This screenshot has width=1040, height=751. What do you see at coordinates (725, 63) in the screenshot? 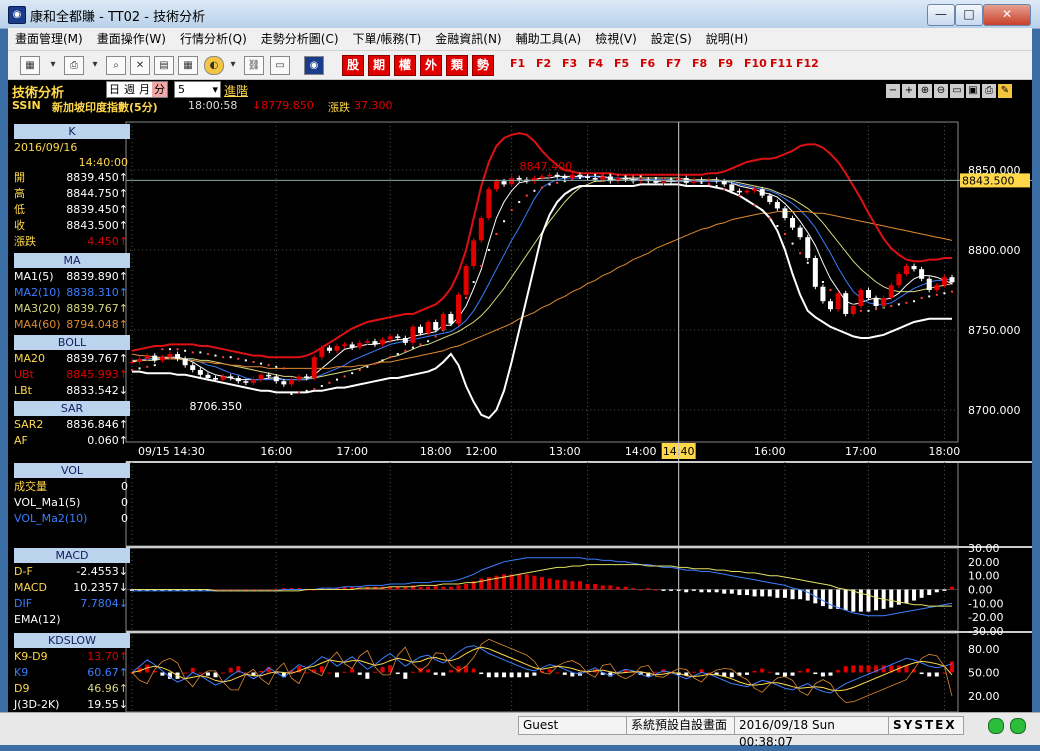
I see `fkey-f9: F9` at bounding box center [725, 63].